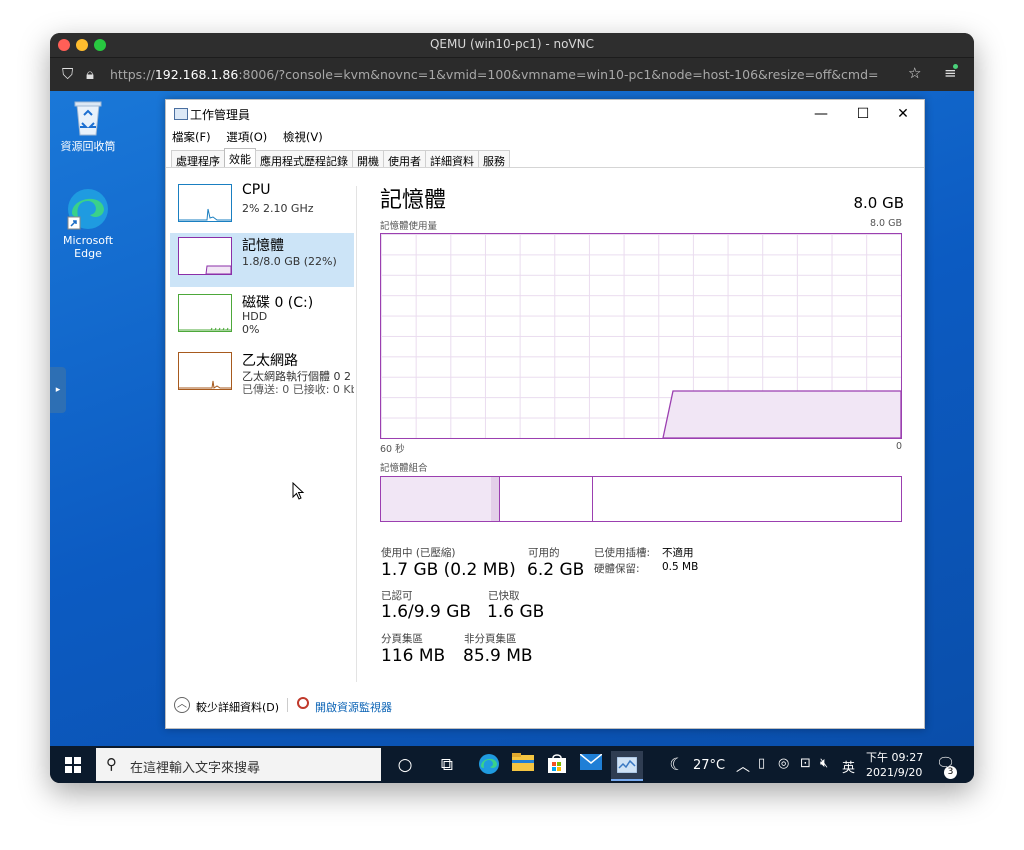 The width and height of the screenshot is (1024, 850). Describe the element at coordinates (278, 208) in the screenshot. I see `sidebar-cpu-detail: 2% 2.10 GHz` at that location.